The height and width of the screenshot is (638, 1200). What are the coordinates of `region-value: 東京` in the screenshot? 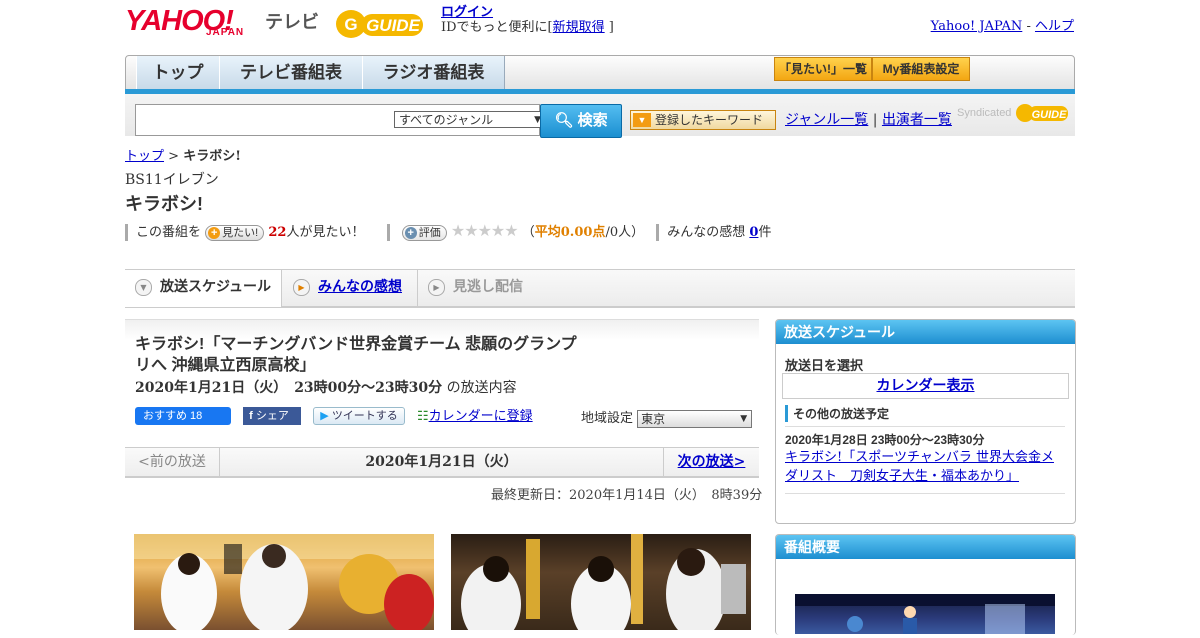 It's located at (653, 418).